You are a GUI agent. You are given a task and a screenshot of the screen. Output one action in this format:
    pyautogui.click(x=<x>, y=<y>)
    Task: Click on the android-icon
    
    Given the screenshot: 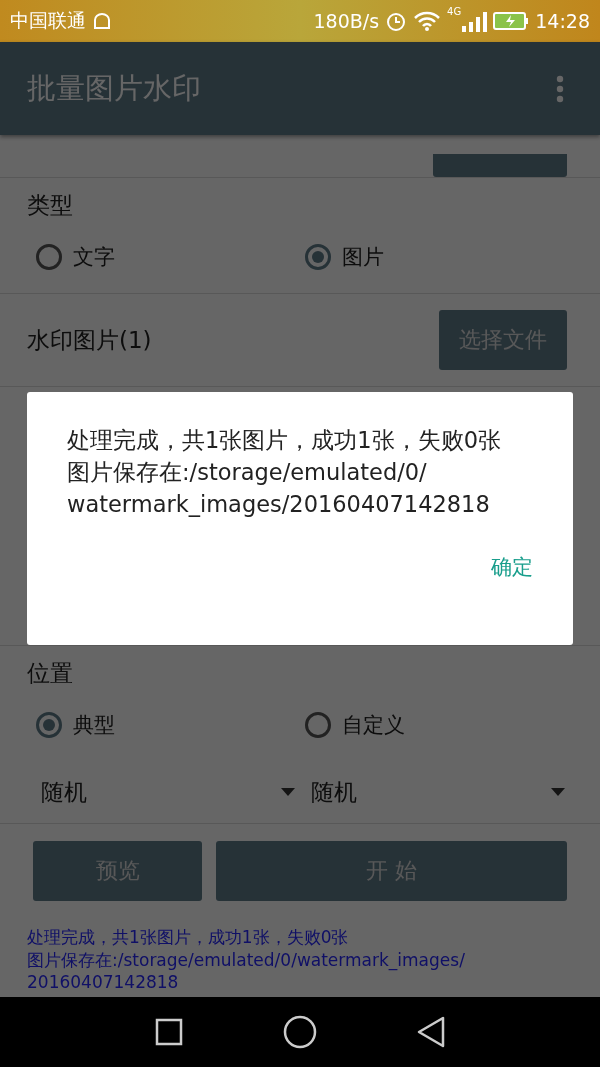 What is the action you would take?
    pyautogui.click(x=102, y=21)
    